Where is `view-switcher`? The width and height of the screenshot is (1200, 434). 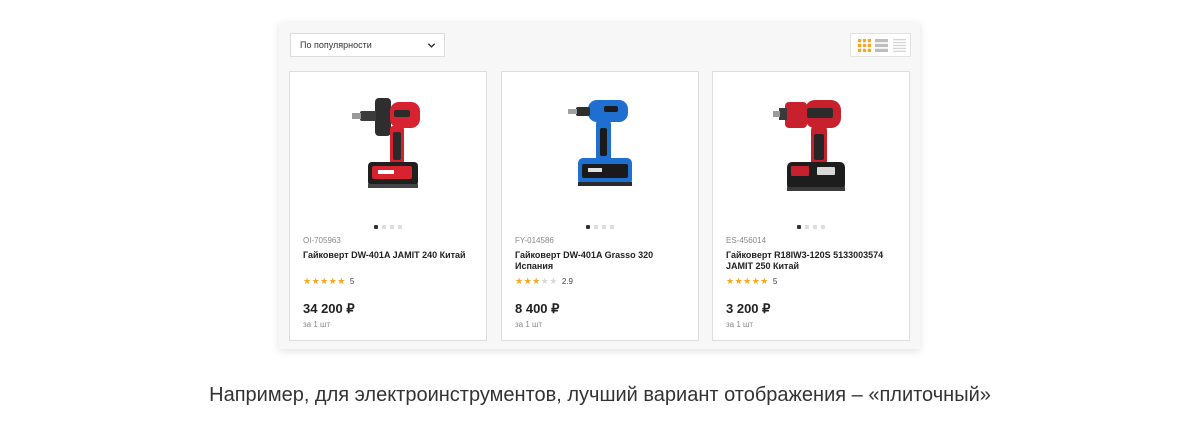
view-switcher is located at coordinates (880, 45).